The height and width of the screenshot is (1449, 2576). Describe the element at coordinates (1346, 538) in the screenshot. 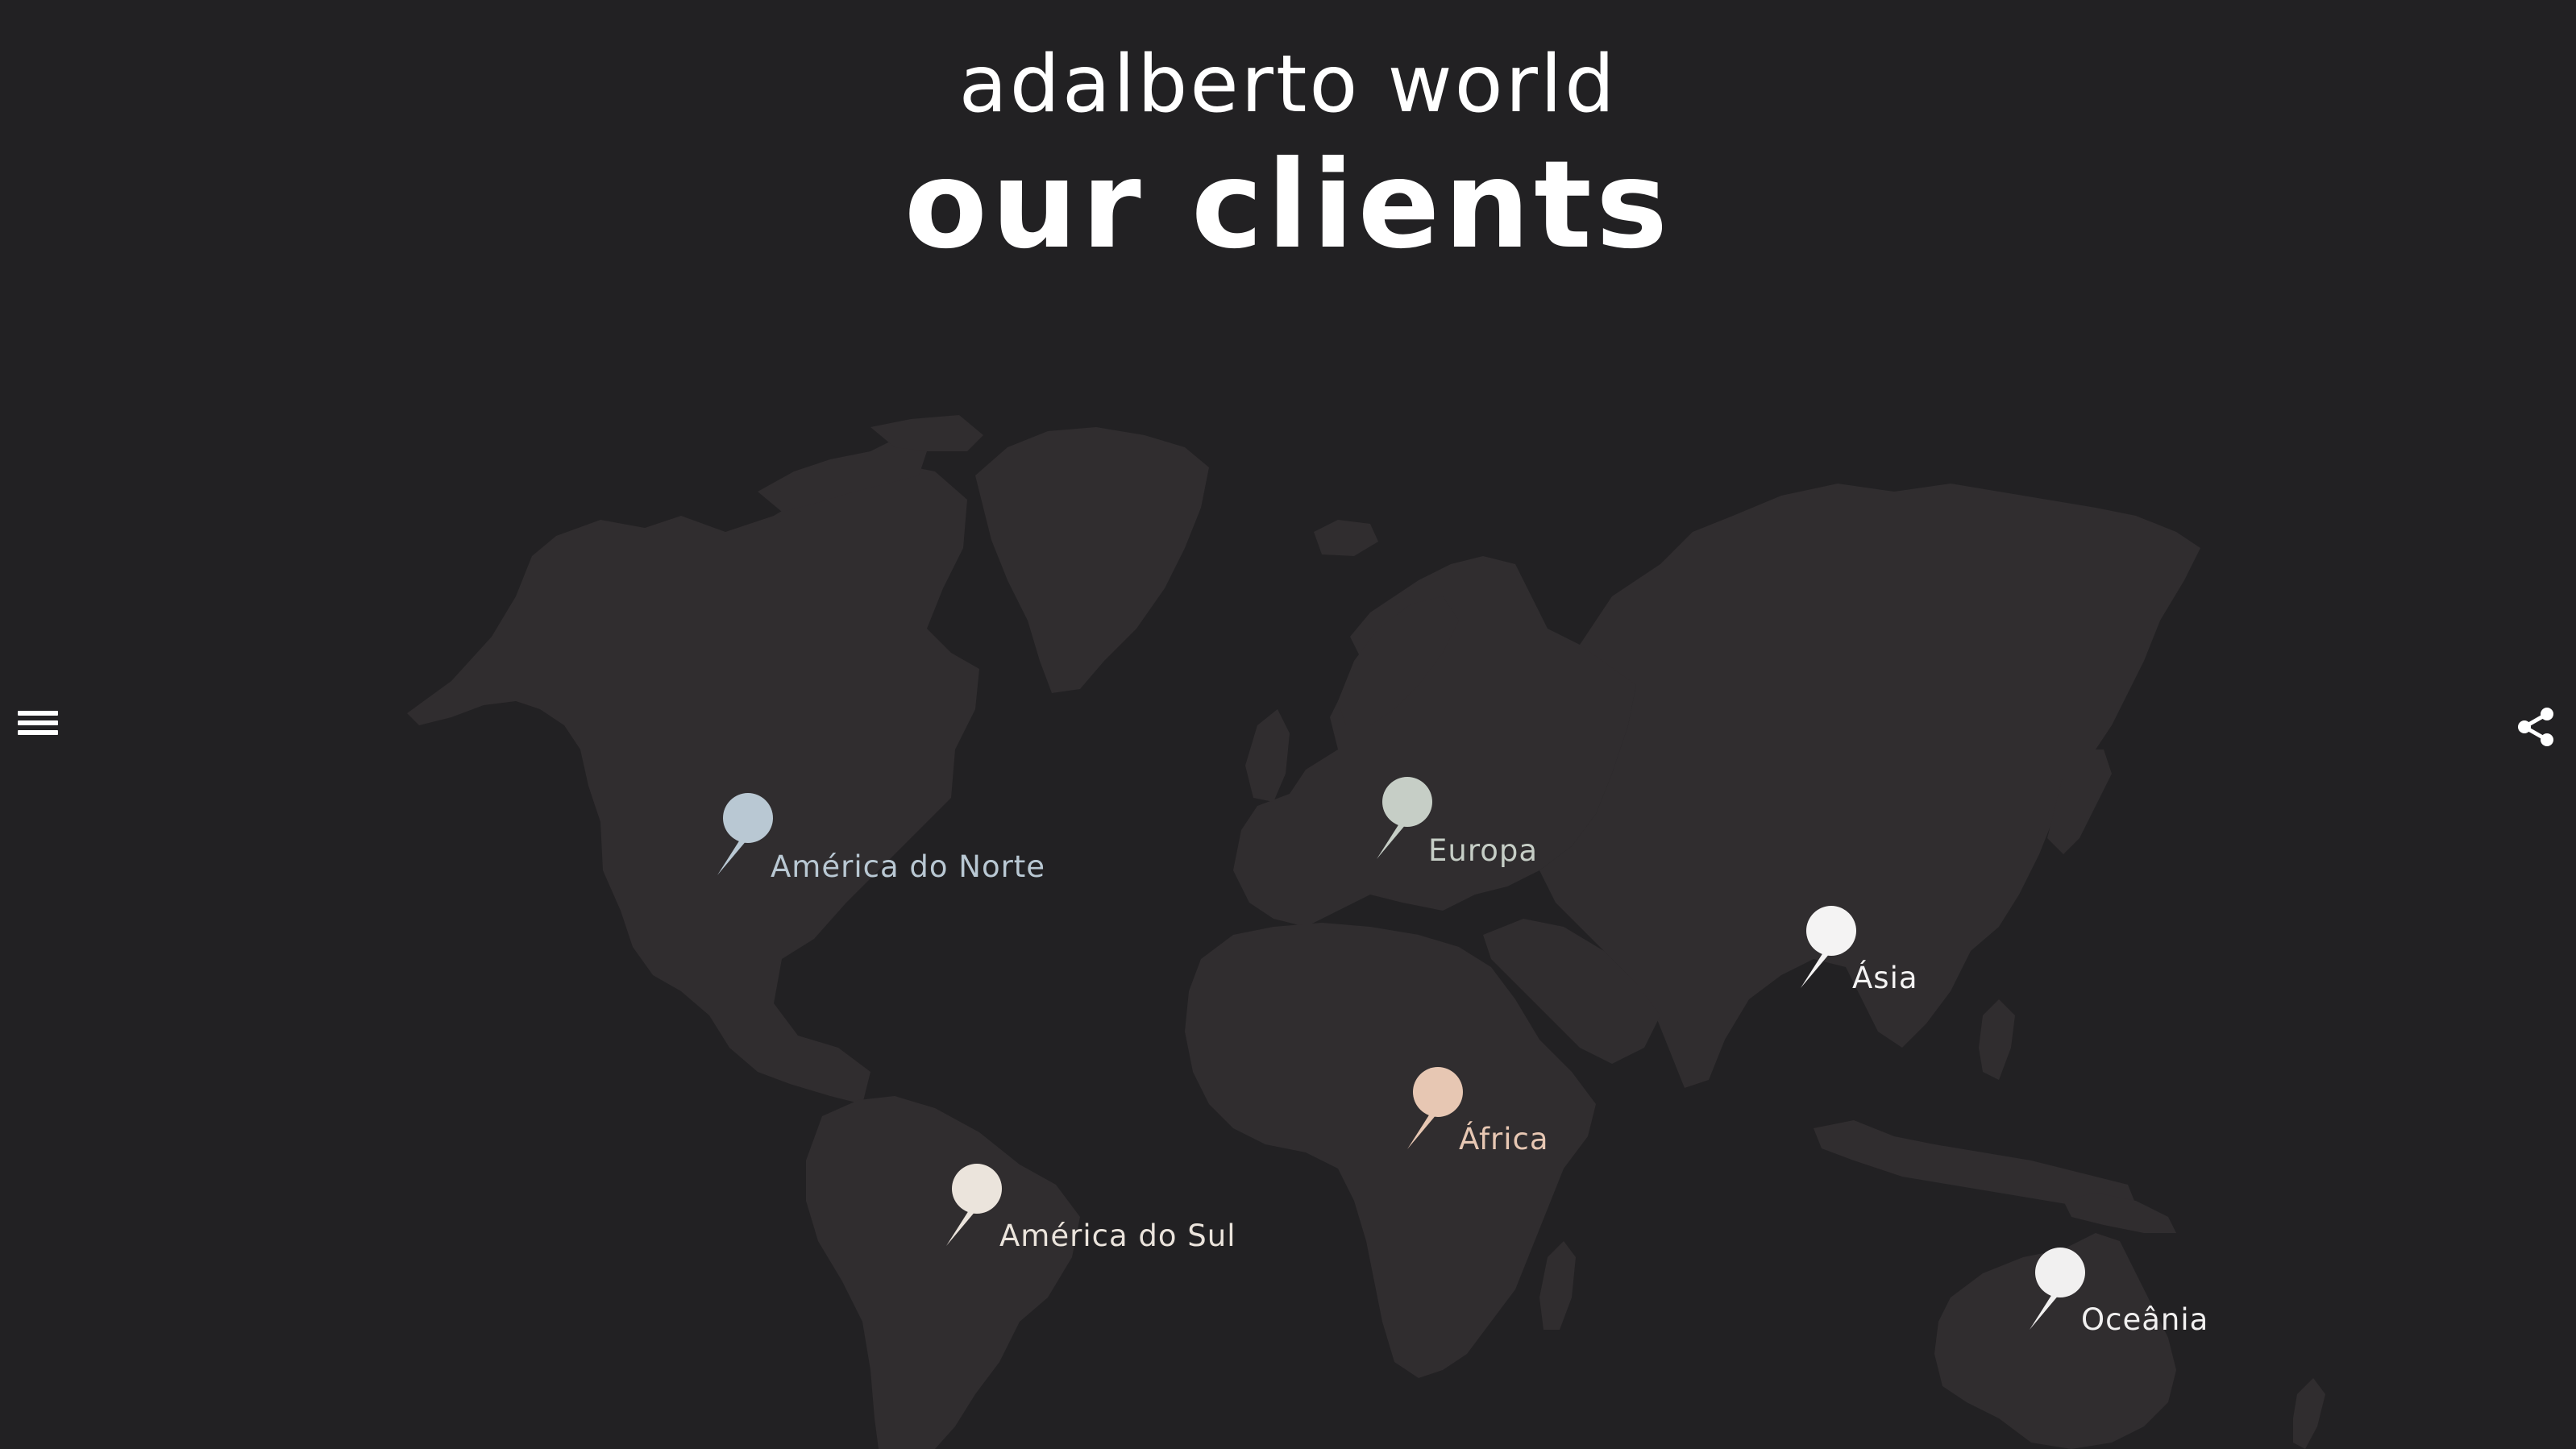

I see `iceland-shape` at that location.